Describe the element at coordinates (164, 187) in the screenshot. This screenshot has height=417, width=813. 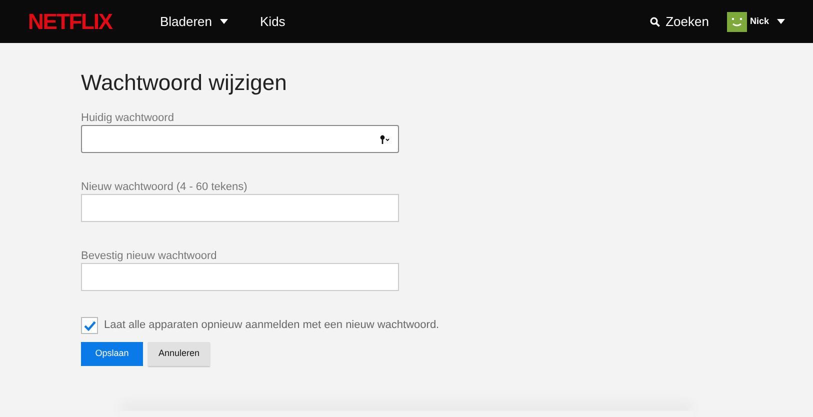
I see `field-label: Nieuw wachtwoord (4 - 60 tekens)` at that location.